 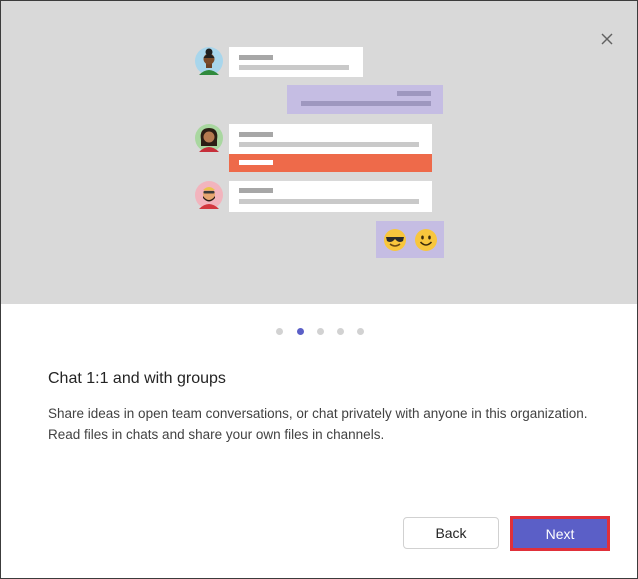 I want to click on emoji-reply-bubble, so click(x=410, y=239).